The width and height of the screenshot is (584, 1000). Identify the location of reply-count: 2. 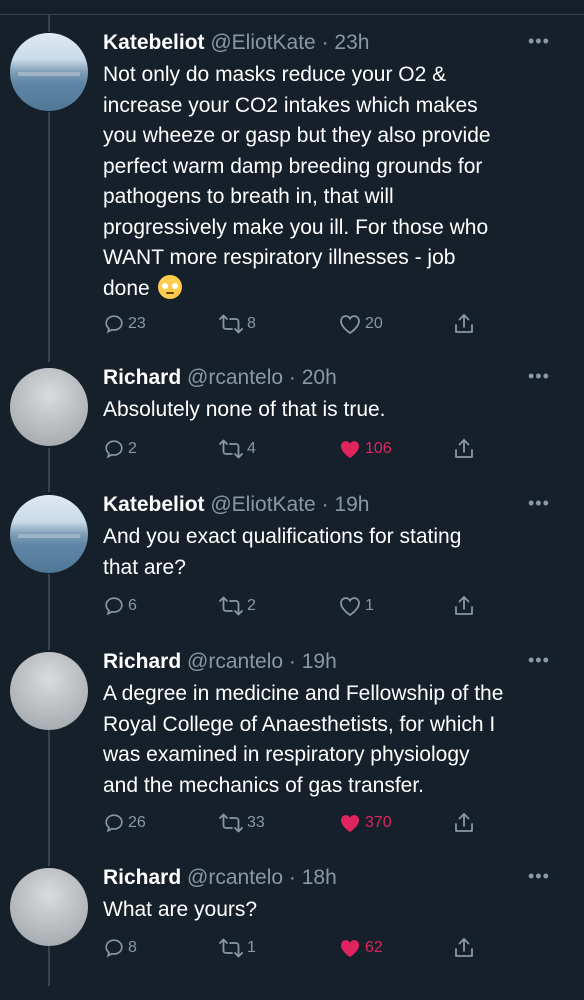
(132, 448).